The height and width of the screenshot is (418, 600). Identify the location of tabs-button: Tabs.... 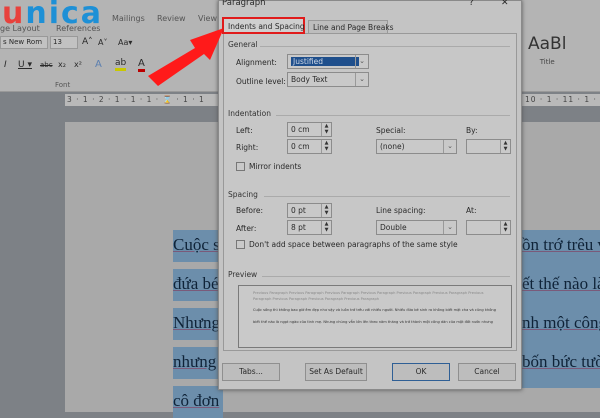
(251, 372).